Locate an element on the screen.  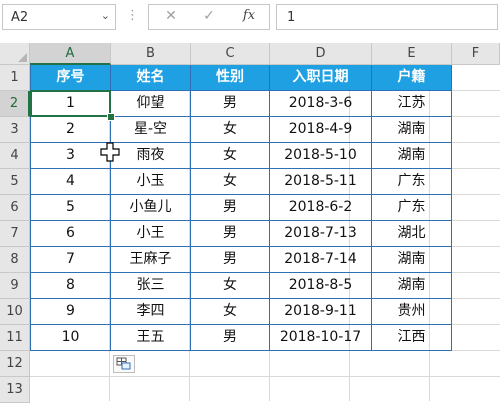
drag-handle-icon: ⋮ is located at coordinates (132, 15).